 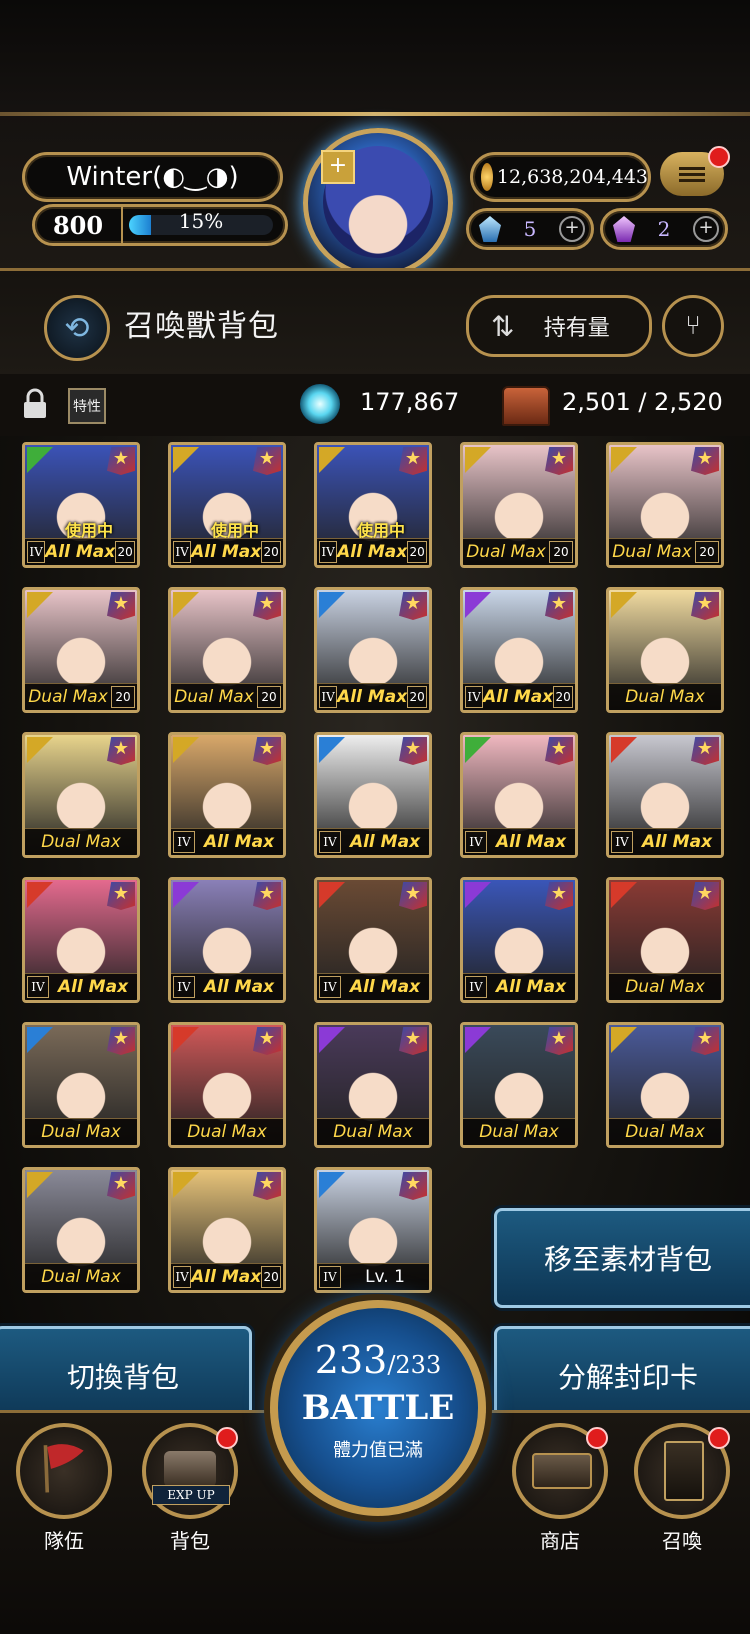 What do you see at coordinates (330, 987) in the screenshot?
I see `rank-badge: IV` at bounding box center [330, 987].